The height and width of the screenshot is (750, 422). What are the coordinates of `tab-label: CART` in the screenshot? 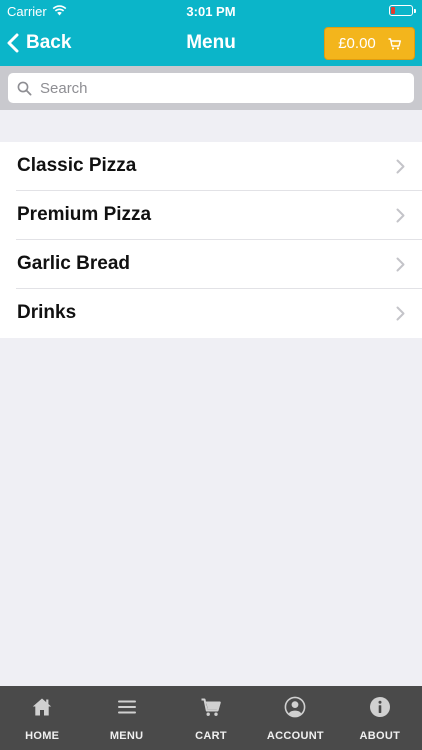 It's located at (211, 736).